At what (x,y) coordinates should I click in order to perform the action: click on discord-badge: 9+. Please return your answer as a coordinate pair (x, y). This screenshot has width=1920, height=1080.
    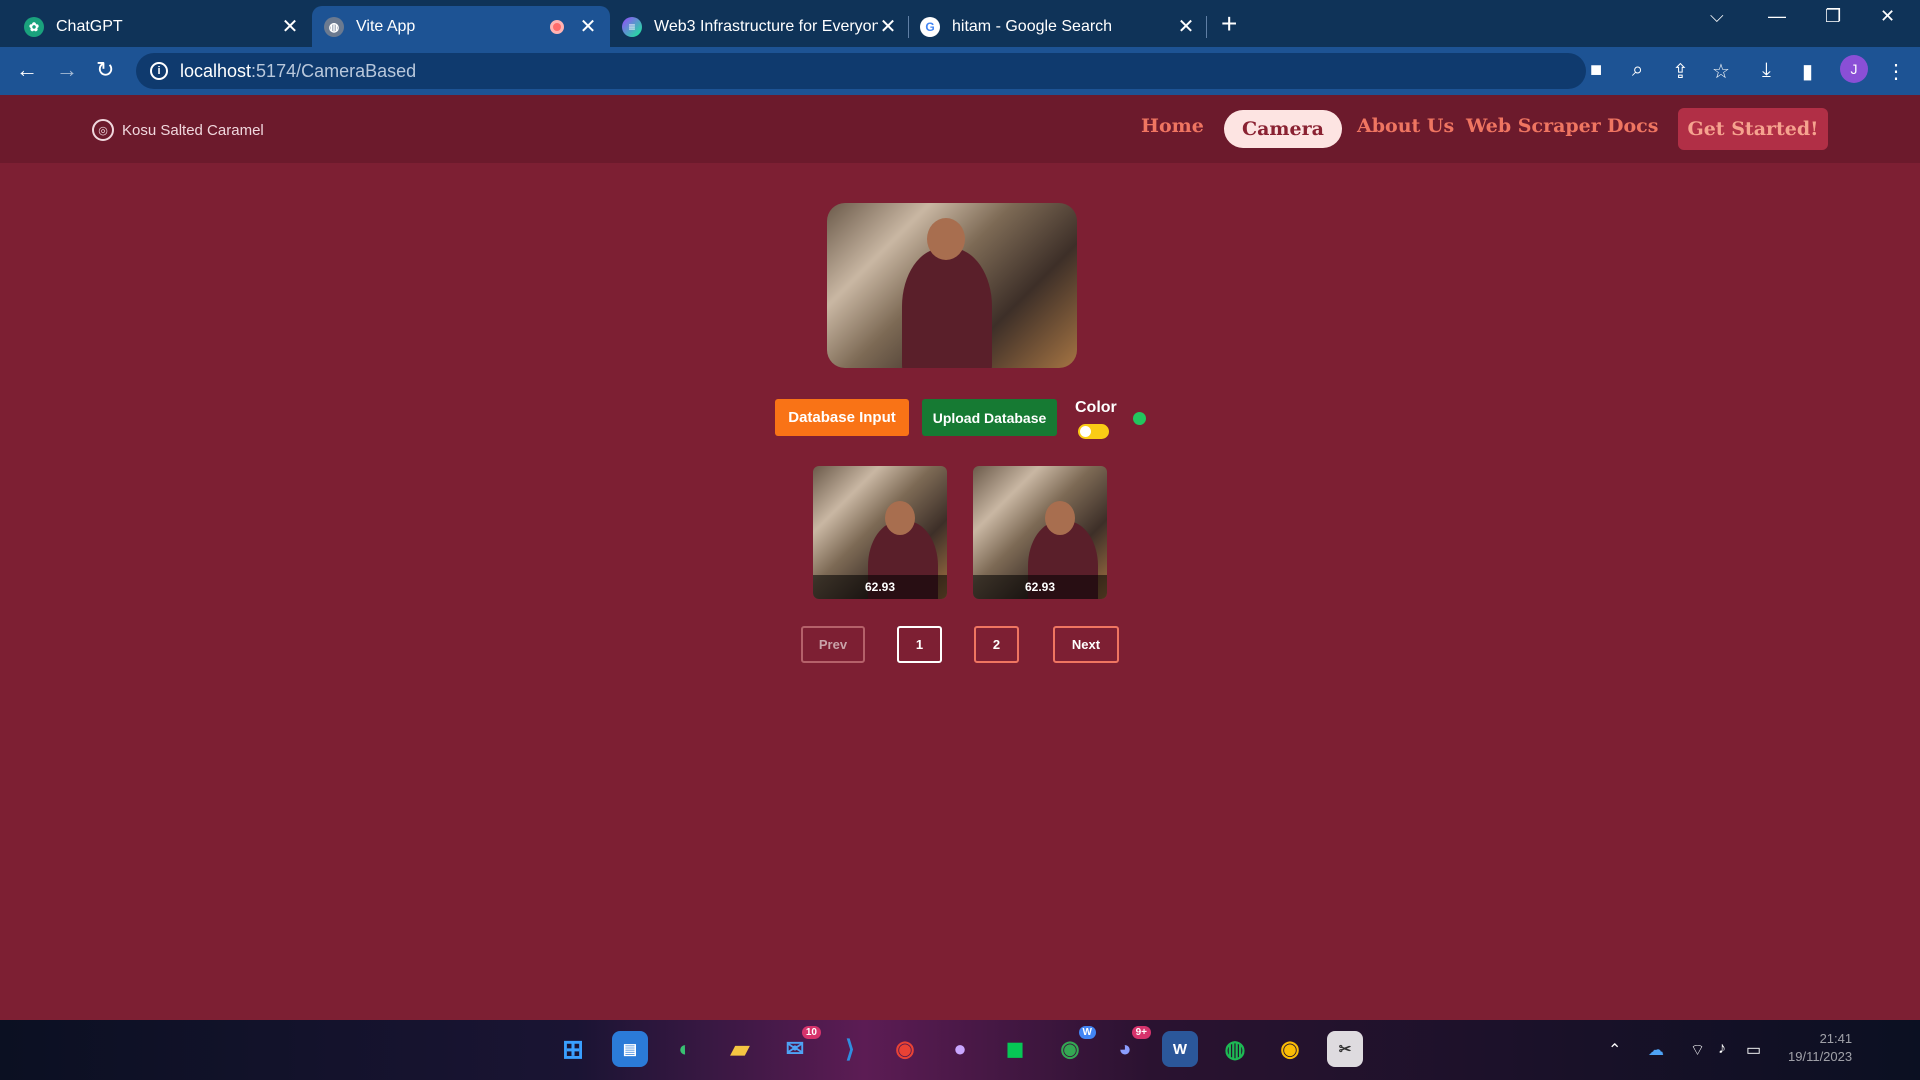
    Looking at the image, I should click on (1141, 1032).